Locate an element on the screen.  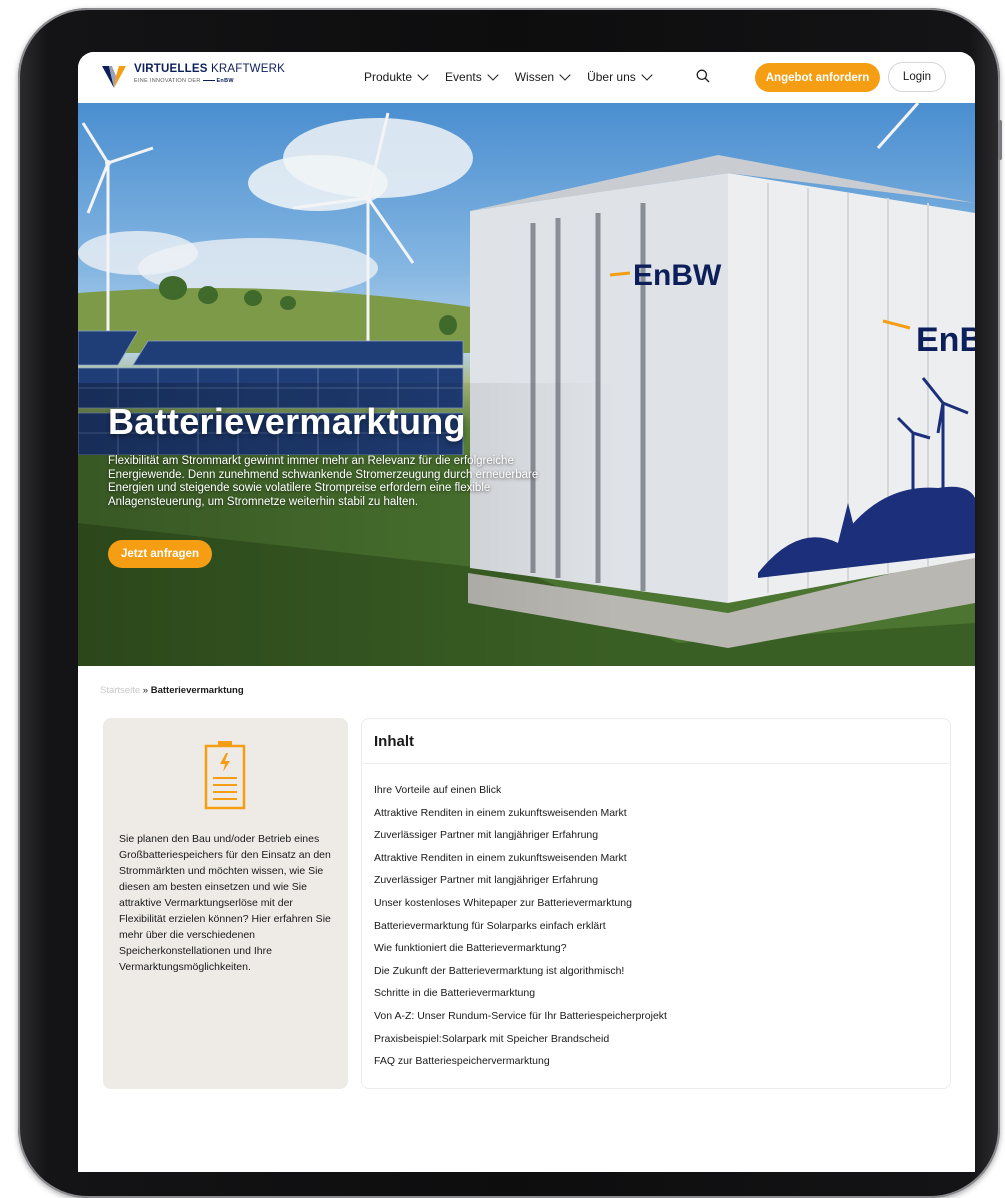
nav-item-wissen: Wissen is located at coordinates (543, 76).